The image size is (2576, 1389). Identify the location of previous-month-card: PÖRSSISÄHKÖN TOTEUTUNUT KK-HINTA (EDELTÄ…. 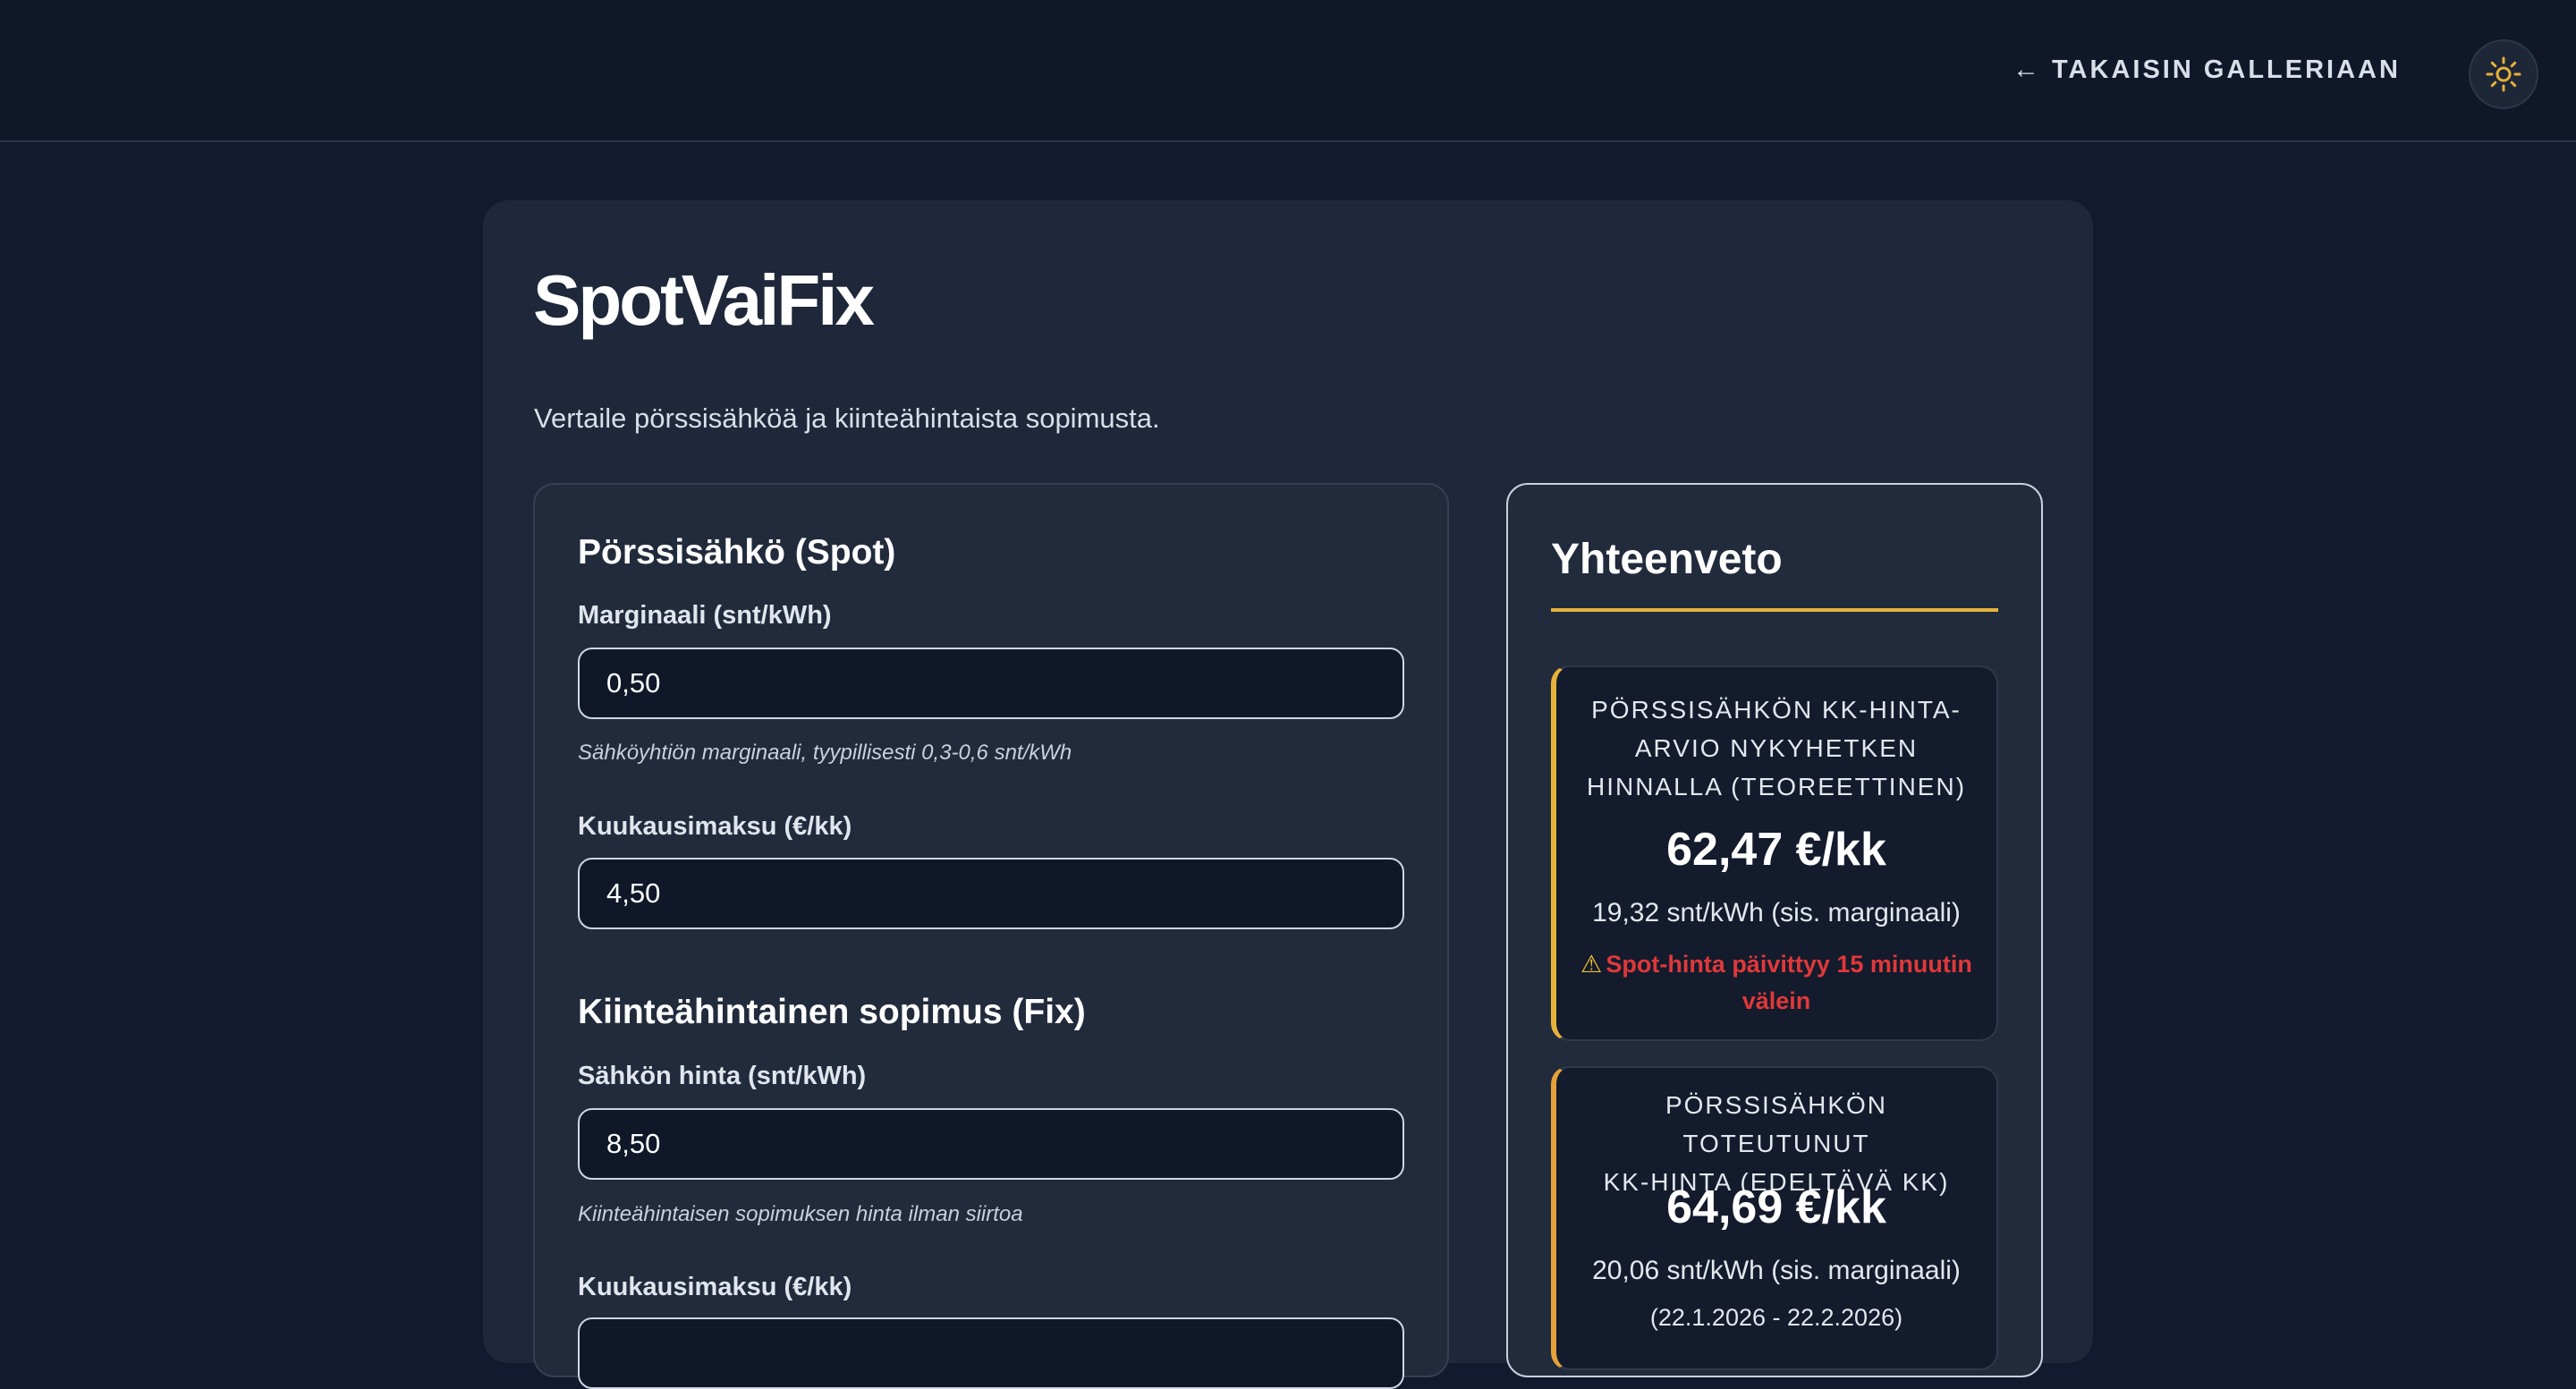
(1774, 1218).